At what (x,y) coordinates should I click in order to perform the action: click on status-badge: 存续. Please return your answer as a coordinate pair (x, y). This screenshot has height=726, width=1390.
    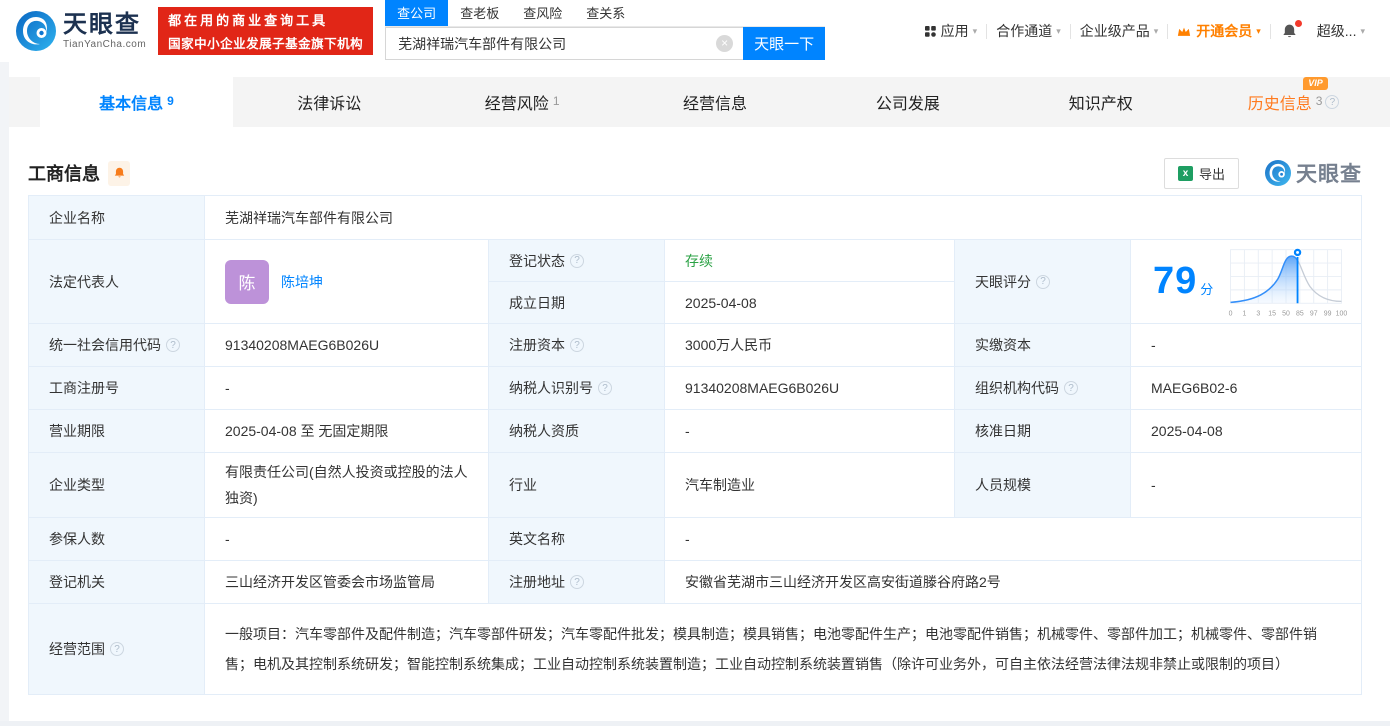
    Looking at the image, I should click on (699, 260).